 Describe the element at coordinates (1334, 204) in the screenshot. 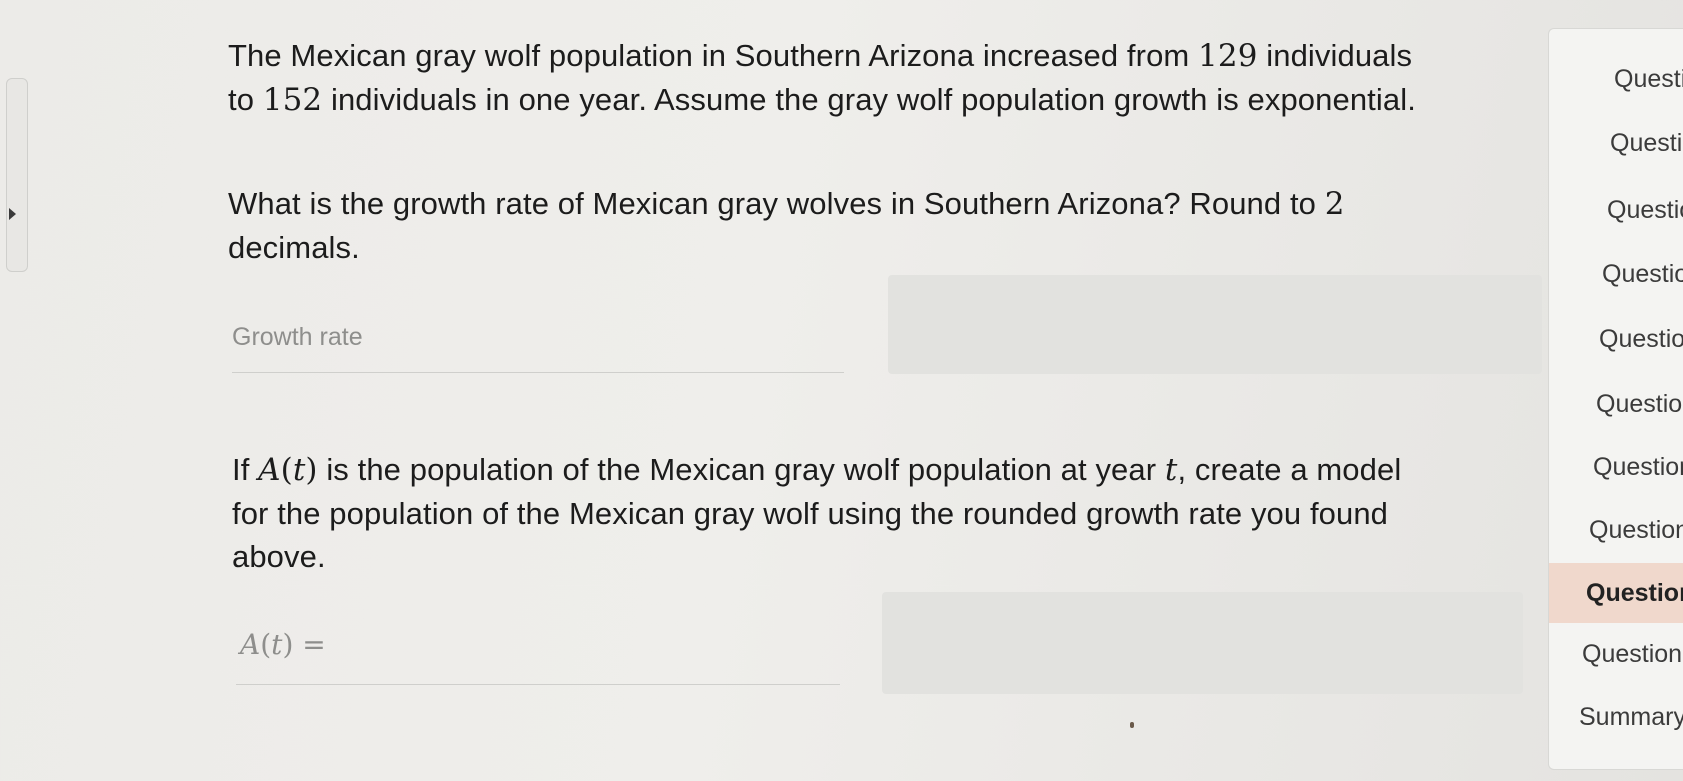

I see `round-decimals-number: 2` at that location.